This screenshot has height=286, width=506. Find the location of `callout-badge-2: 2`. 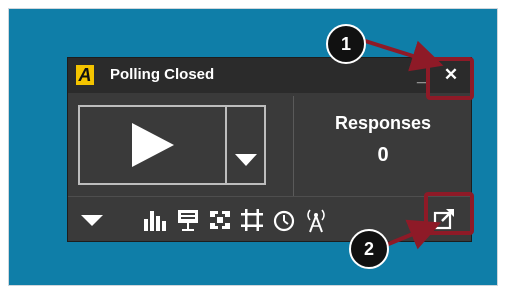

callout-badge-2: 2 is located at coordinates (369, 249).